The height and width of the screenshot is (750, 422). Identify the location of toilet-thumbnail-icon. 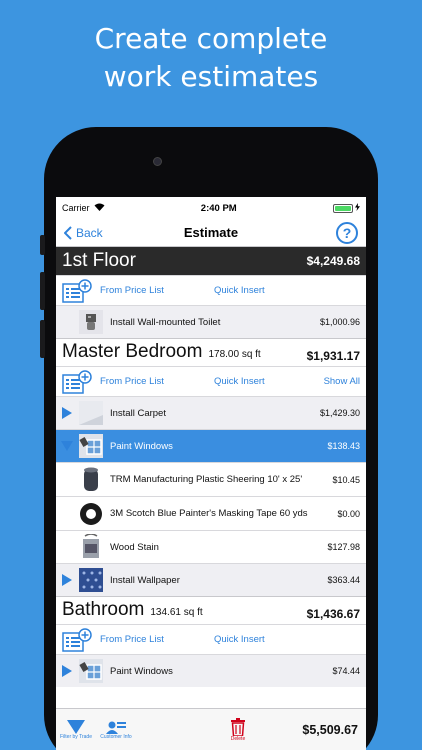
(91, 322).